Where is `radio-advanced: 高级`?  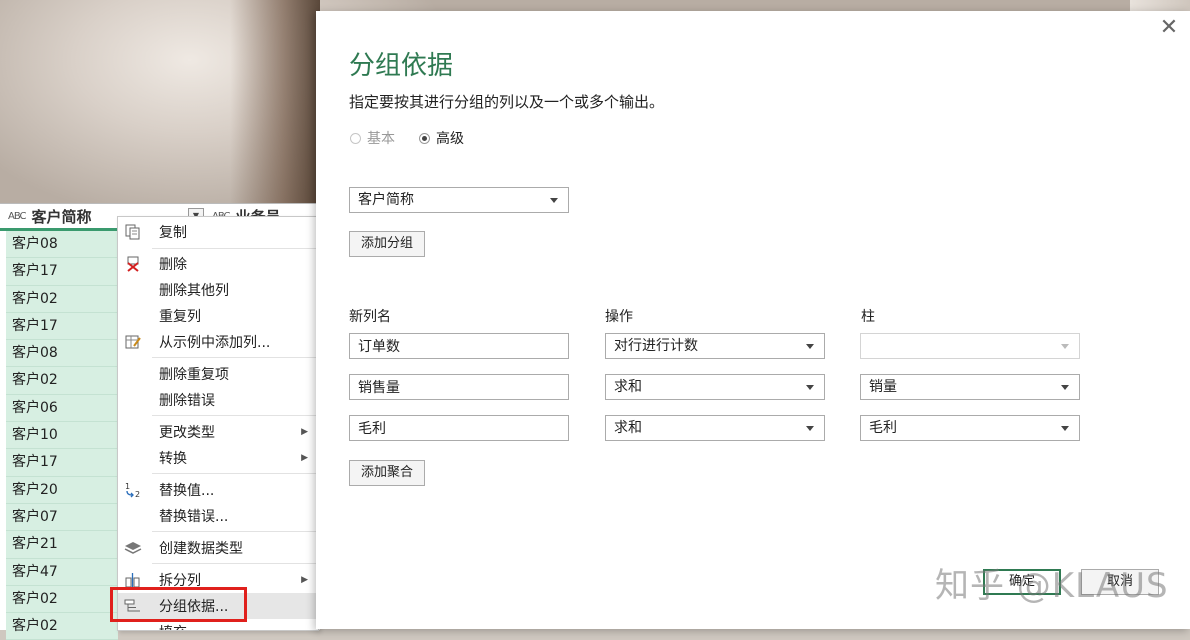 radio-advanced: 高级 is located at coordinates (441, 138).